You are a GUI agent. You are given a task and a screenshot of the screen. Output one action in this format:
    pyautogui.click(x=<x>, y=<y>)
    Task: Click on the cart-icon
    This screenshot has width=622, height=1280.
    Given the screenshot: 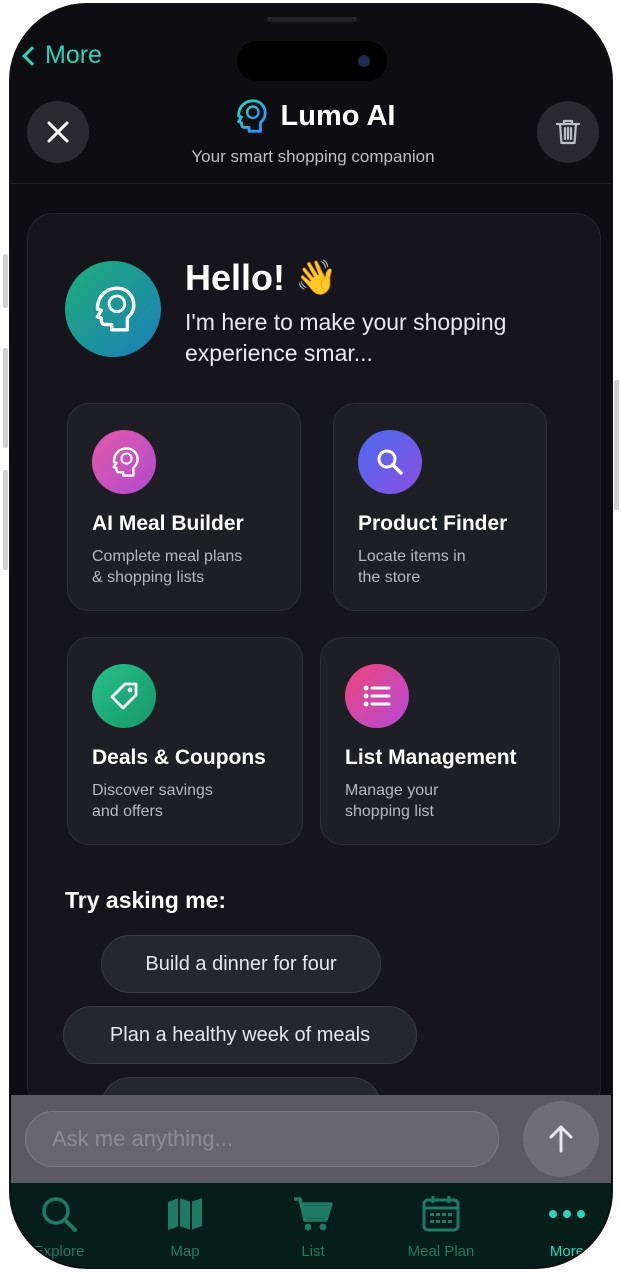 What is the action you would take?
    pyautogui.click(x=313, y=1214)
    